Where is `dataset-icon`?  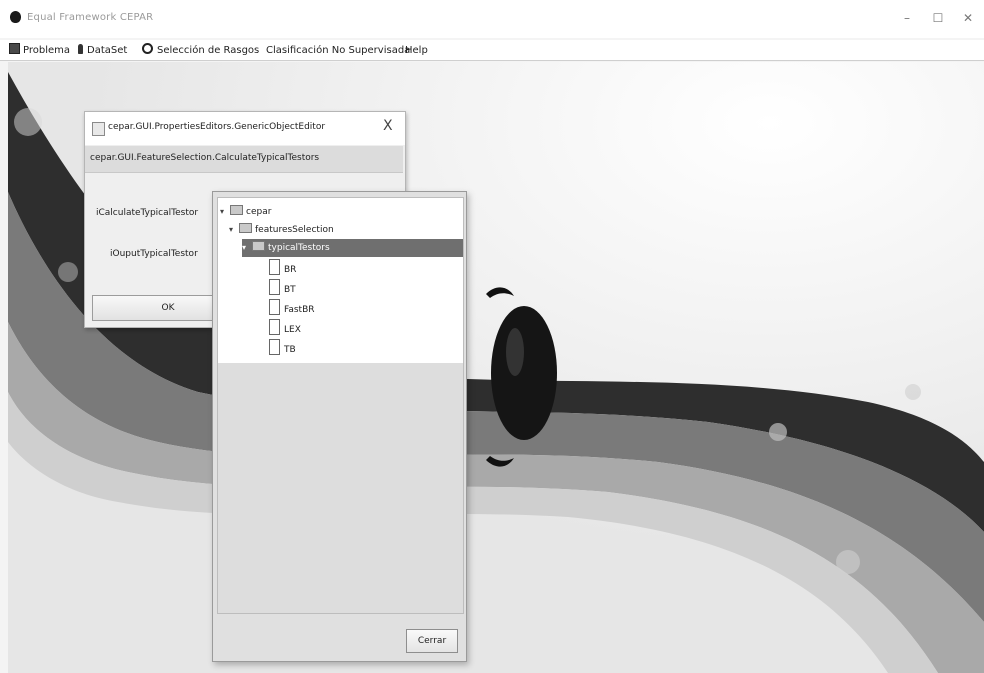
dataset-icon is located at coordinates (80, 49).